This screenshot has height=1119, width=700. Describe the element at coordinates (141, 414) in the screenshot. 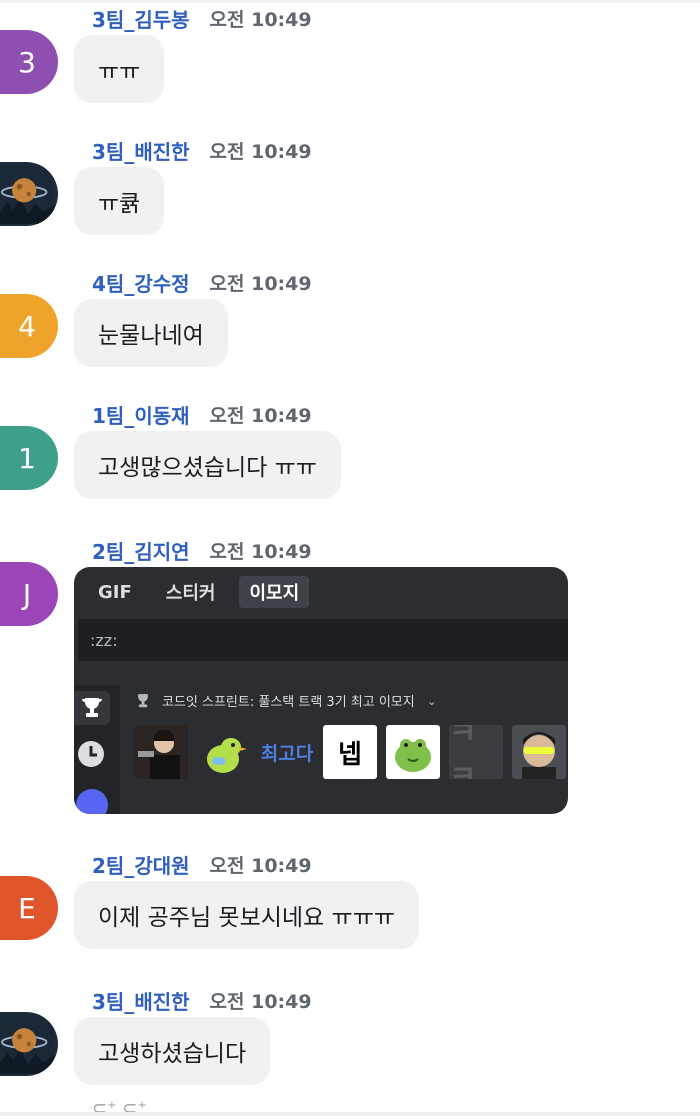

I see `author-name: 1팀_이동재` at that location.